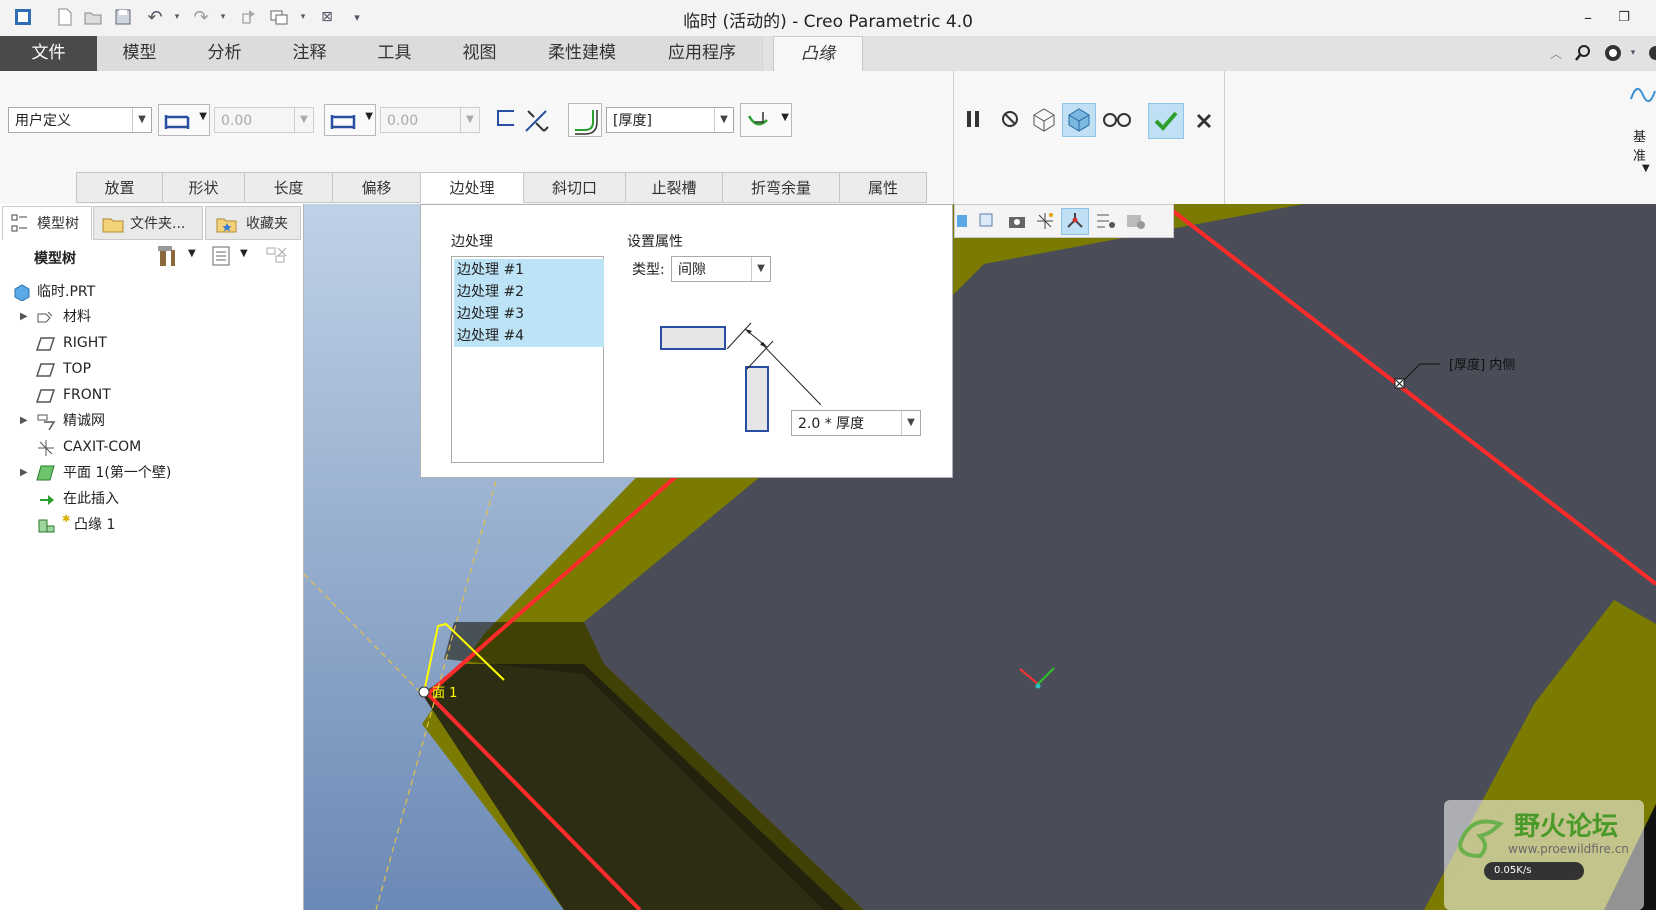 Image resolution: width=1656 pixels, height=910 pixels. Describe the element at coordinates (472, 187) in the screenshot. I see `subtab-edge-treatment: 边处理` at that location.